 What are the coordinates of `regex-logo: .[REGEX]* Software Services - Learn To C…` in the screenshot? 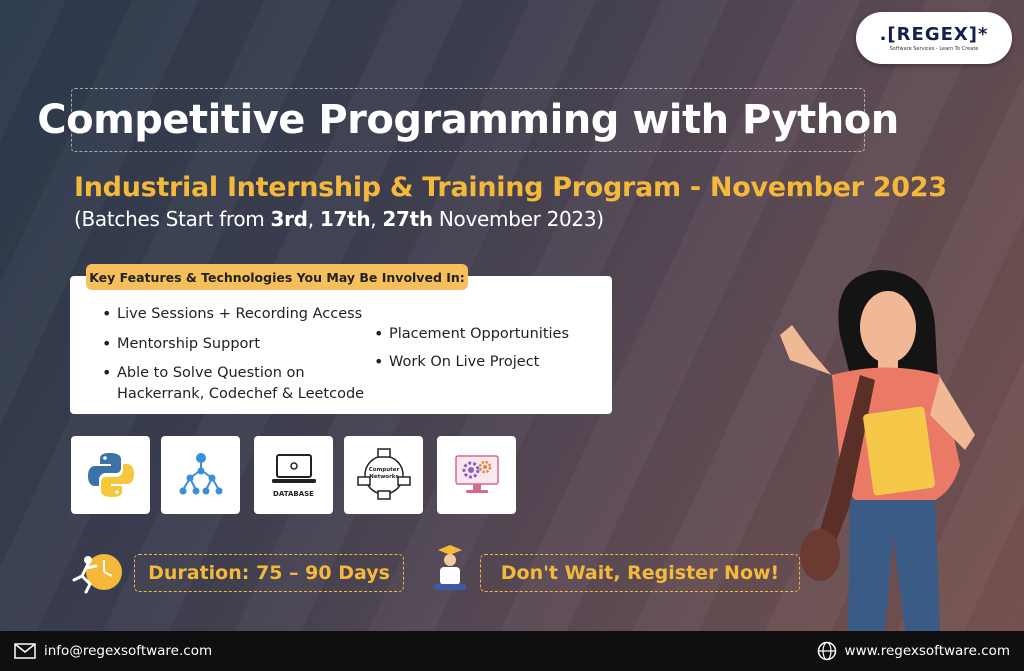 It's located at (934, 38).